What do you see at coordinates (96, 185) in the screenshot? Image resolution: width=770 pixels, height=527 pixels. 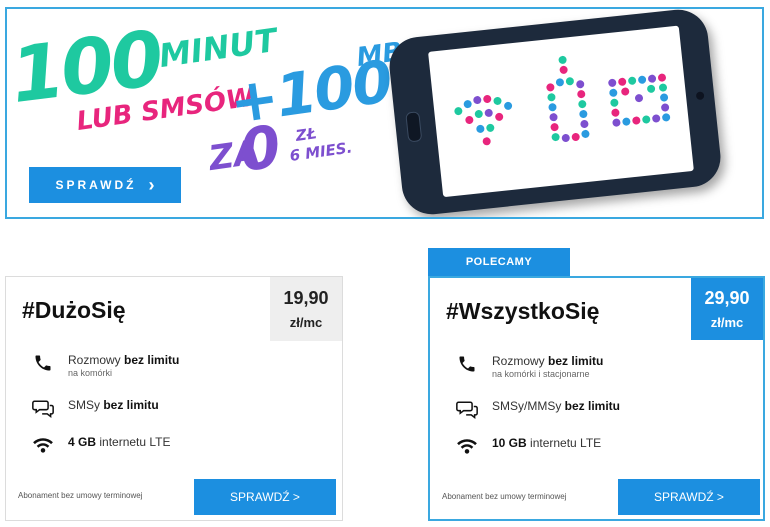 I see `banner-check-label: SPRAWDŹ` at bounding box center [96, 185].